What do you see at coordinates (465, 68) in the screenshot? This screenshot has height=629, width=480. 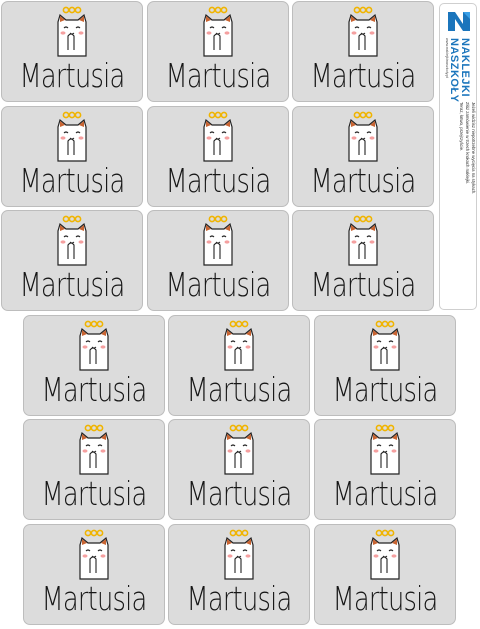 I see `brand-name-line1: NAKLEJKI` at bounding box center [465, 68].